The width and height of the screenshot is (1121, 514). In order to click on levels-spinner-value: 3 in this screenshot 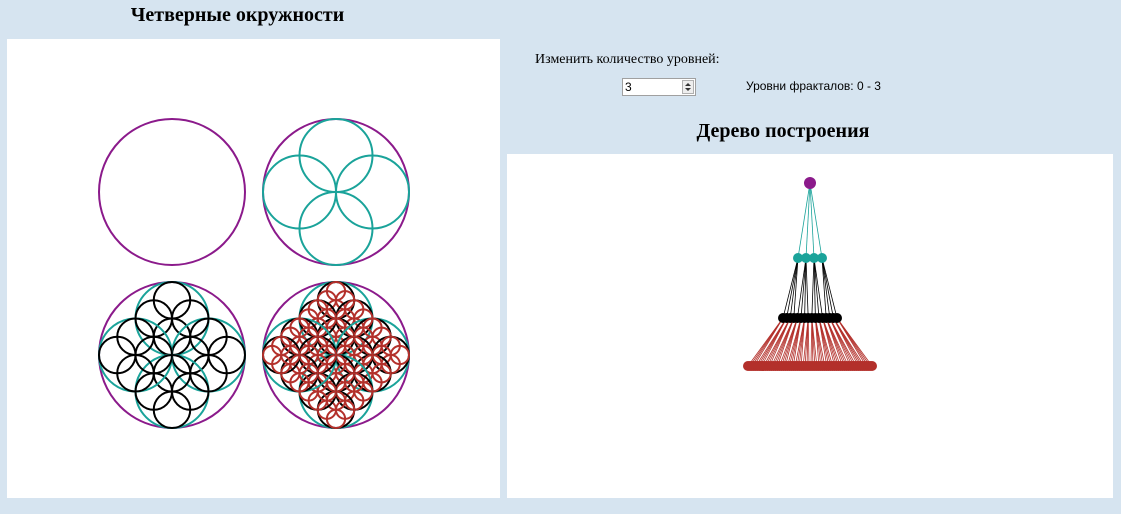, I will do `click(628, 87)`.